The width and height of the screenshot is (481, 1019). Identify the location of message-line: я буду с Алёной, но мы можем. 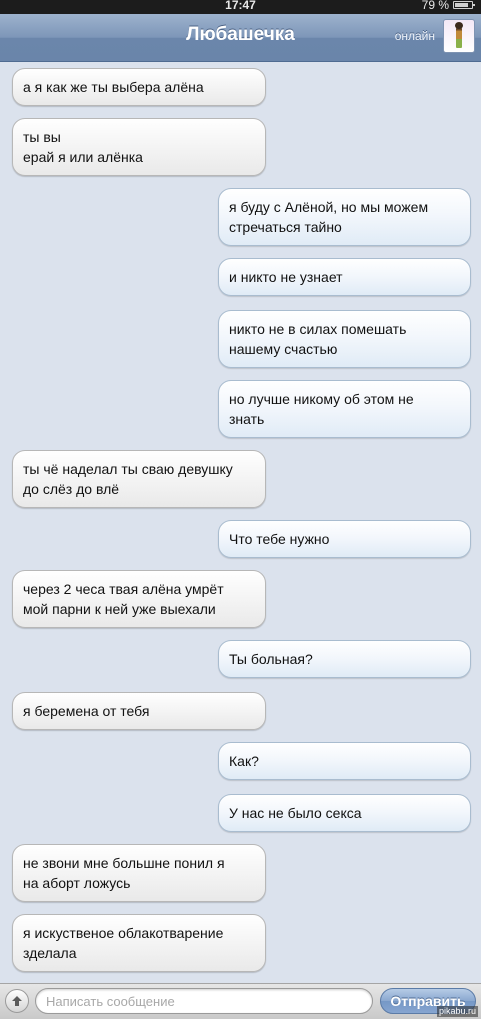
(329, 207).